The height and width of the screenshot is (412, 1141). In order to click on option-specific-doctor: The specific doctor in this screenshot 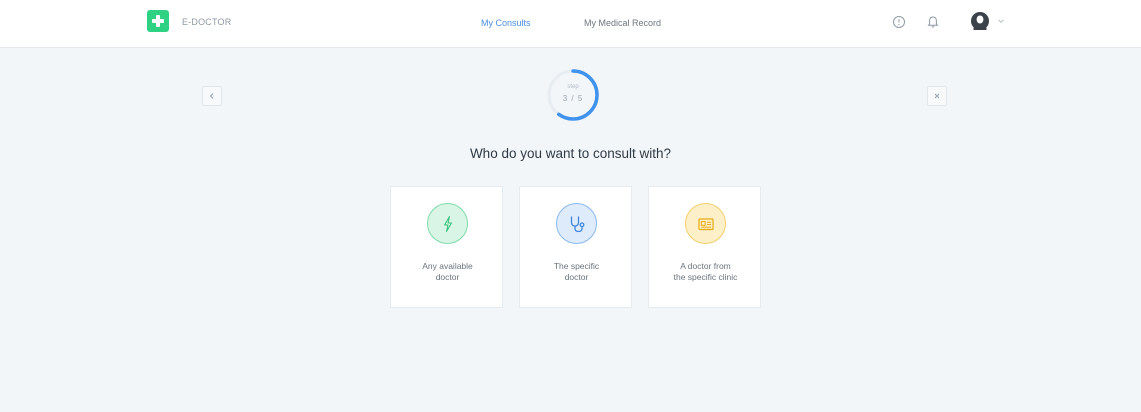, I will do `click(575, 247)`.